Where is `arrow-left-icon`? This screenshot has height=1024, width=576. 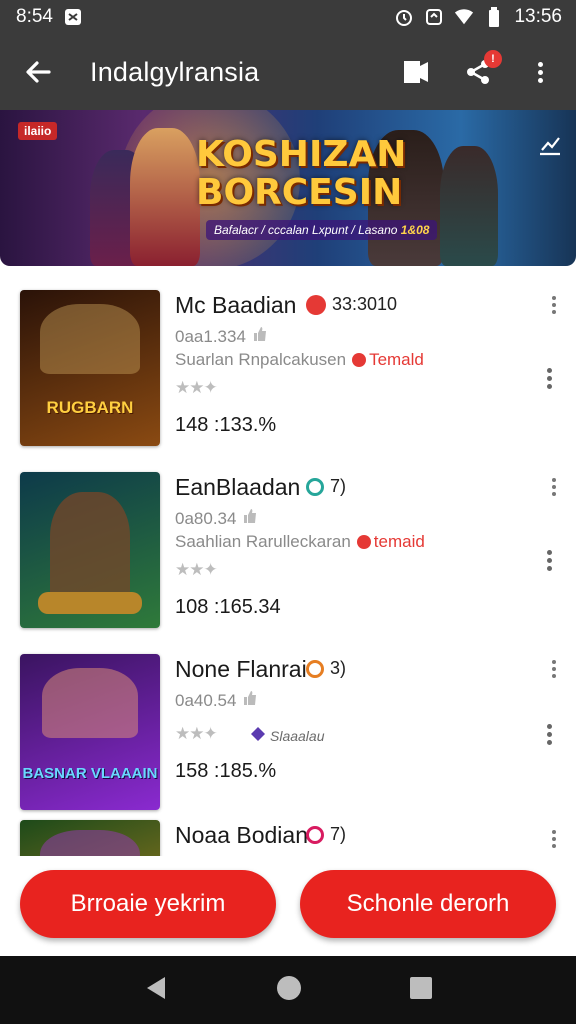
arrow-left-icon is located at coordinates (38, 72).